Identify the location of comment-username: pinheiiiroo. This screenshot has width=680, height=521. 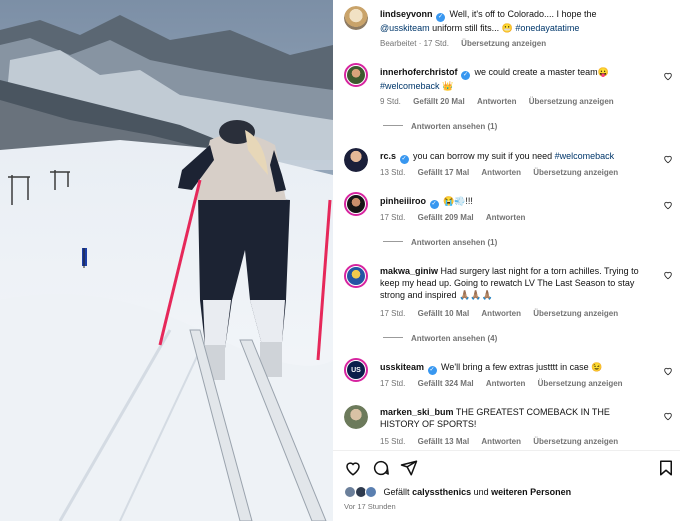
(403, 201).